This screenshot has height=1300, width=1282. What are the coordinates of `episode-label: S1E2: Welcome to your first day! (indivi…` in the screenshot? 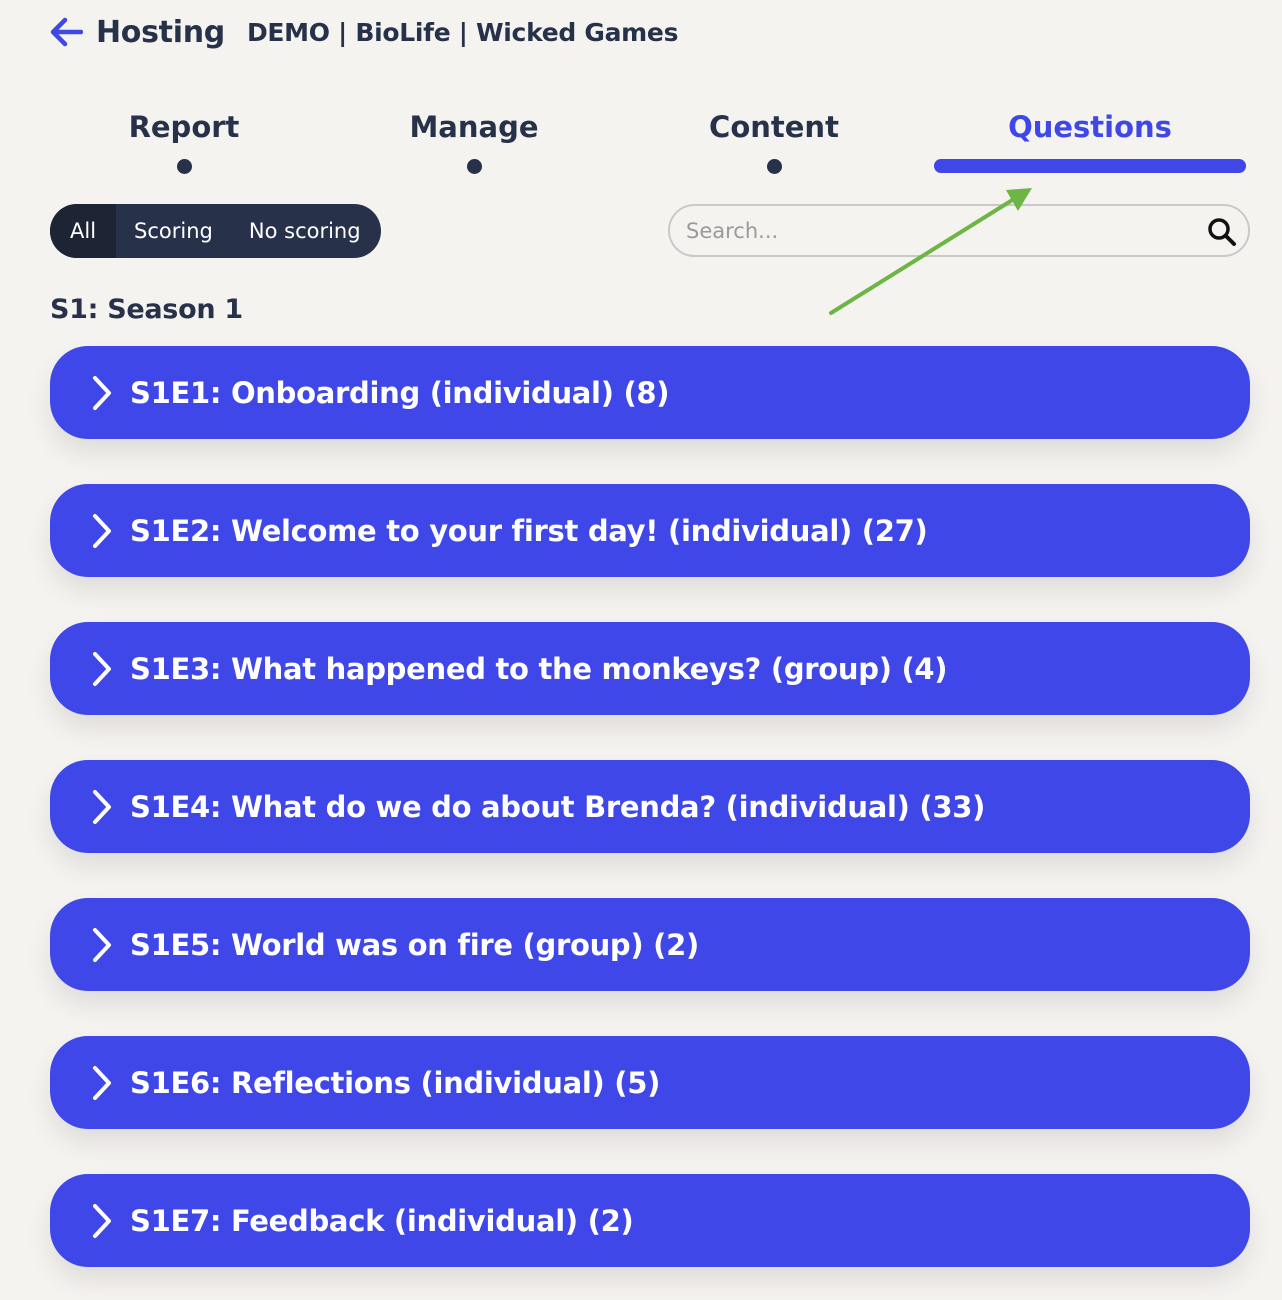 It's located at (529, 530).